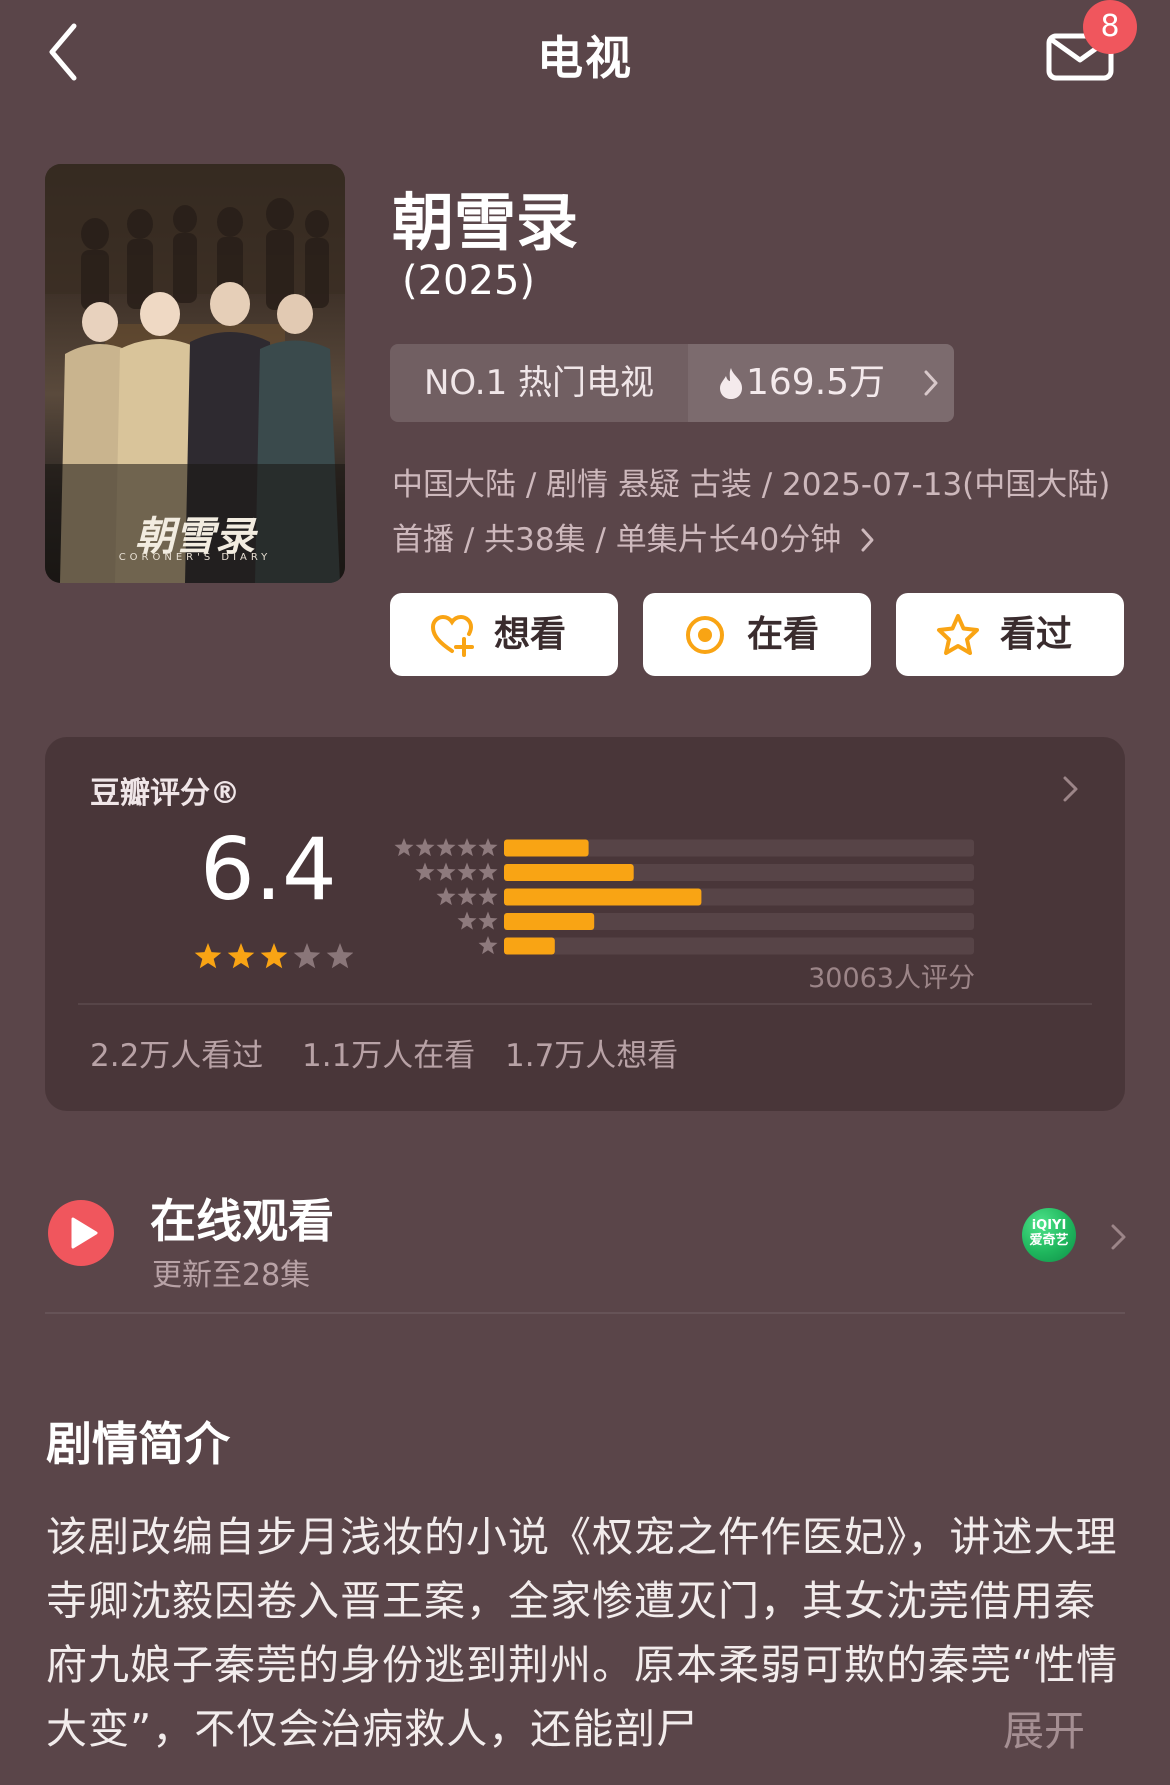 This screenshot has width=1170, height=1785. Describe the element at coordinates (539, 383) in the screenshot. I see `hot-rank-label: NO.1 热门电视` at that location.